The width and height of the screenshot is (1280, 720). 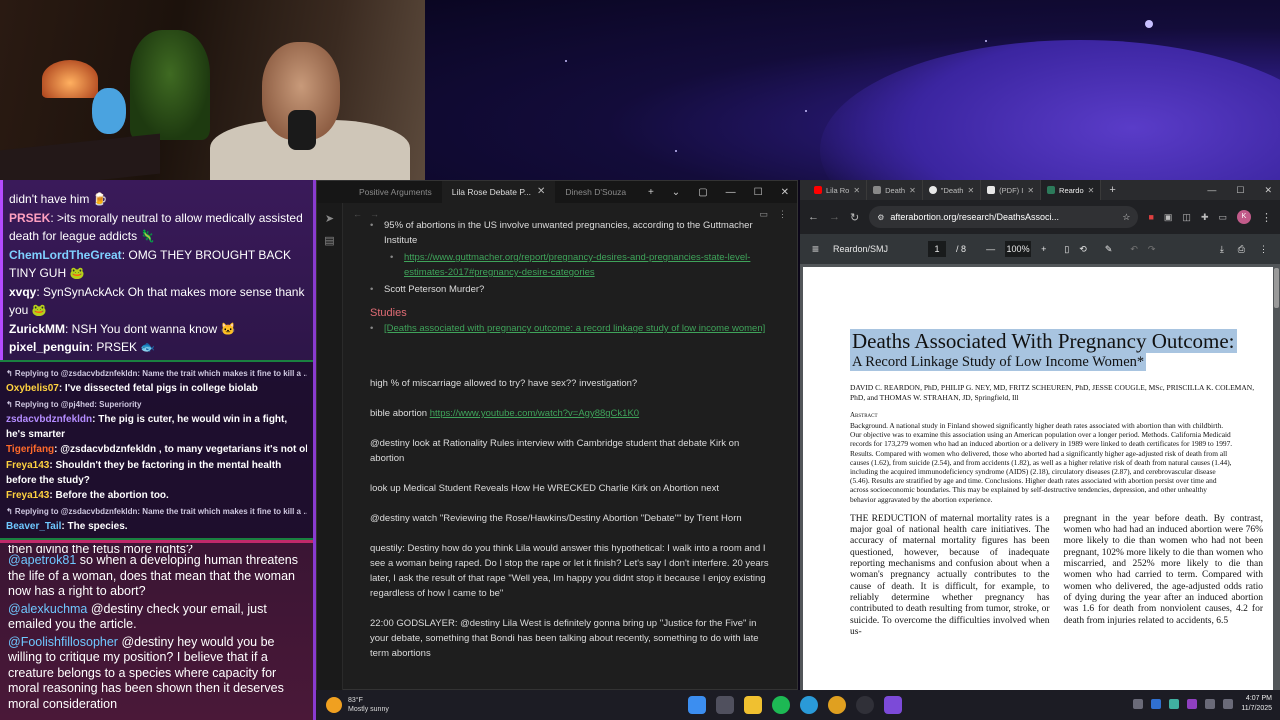 I want to click on file-explorer-icon, so click(x=753, y=705).